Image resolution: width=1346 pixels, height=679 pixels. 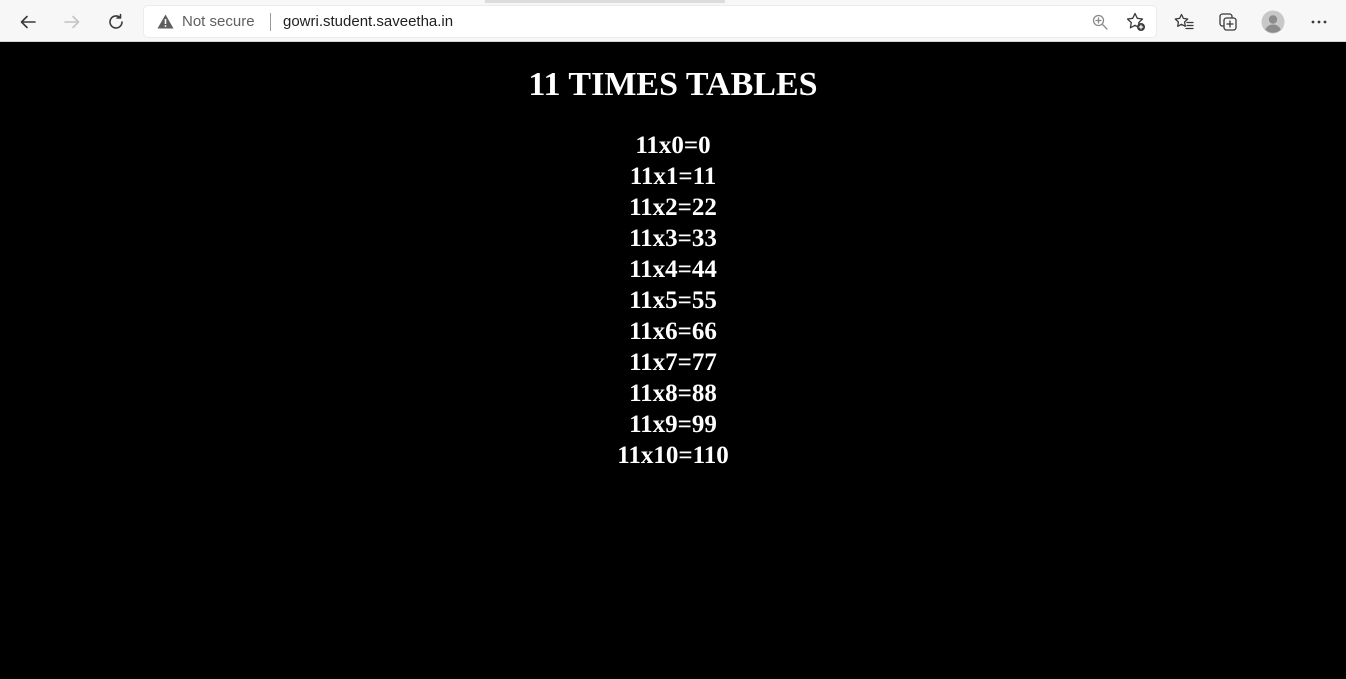 I want to click on more-menu-icon, so click(x=1319, y=22).